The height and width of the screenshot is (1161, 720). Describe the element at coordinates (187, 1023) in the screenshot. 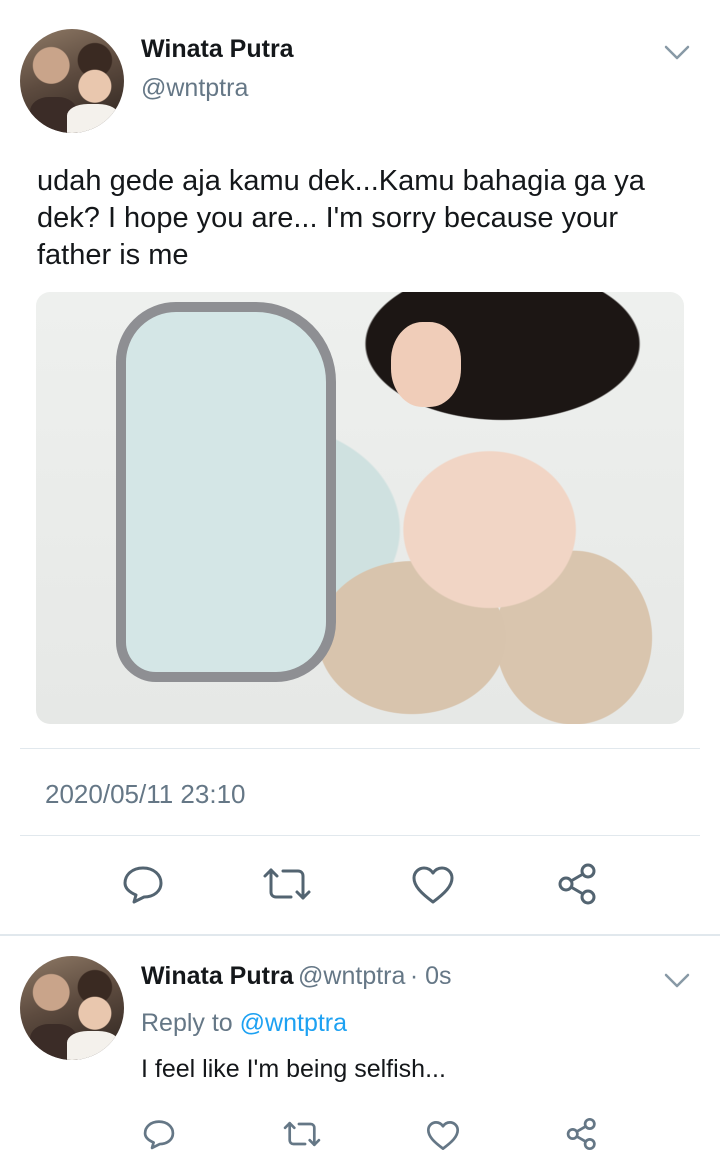

I see `reply-to-label: Reply to` at that location.